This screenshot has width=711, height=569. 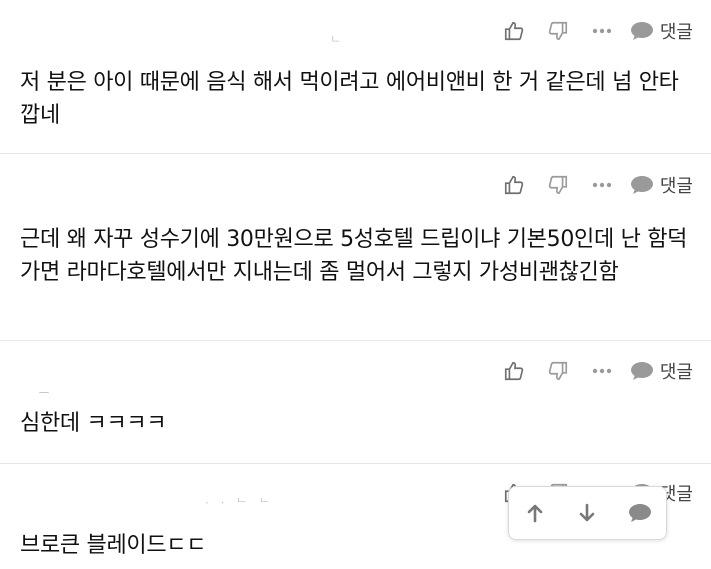 What do you see at coordinates (93, 423) in the screenshot?
I see `comment-text: 심한데 ㅋㅋㅋㅋ` at bounding box center [93, 423].